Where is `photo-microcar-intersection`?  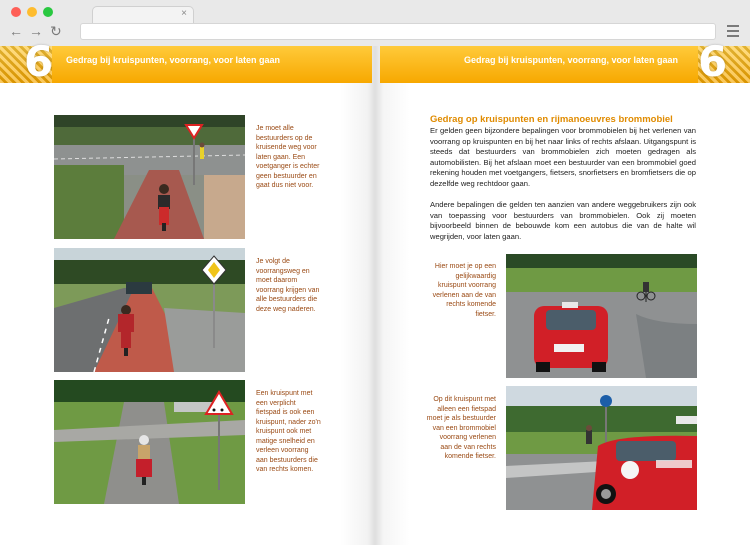
photo-microcar-intersection is located at coordinates (601, 316).